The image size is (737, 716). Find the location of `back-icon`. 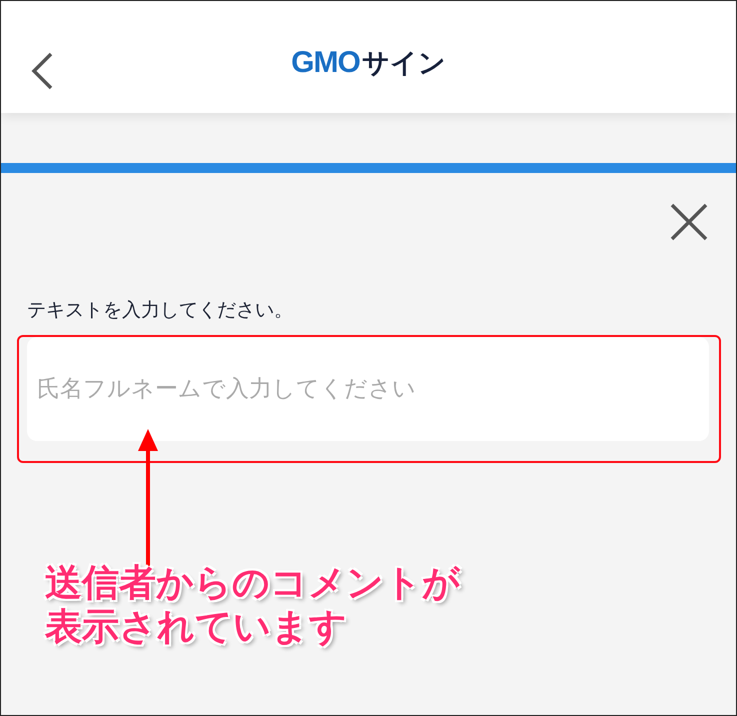

back-icon is located at coordinates (42, 71).